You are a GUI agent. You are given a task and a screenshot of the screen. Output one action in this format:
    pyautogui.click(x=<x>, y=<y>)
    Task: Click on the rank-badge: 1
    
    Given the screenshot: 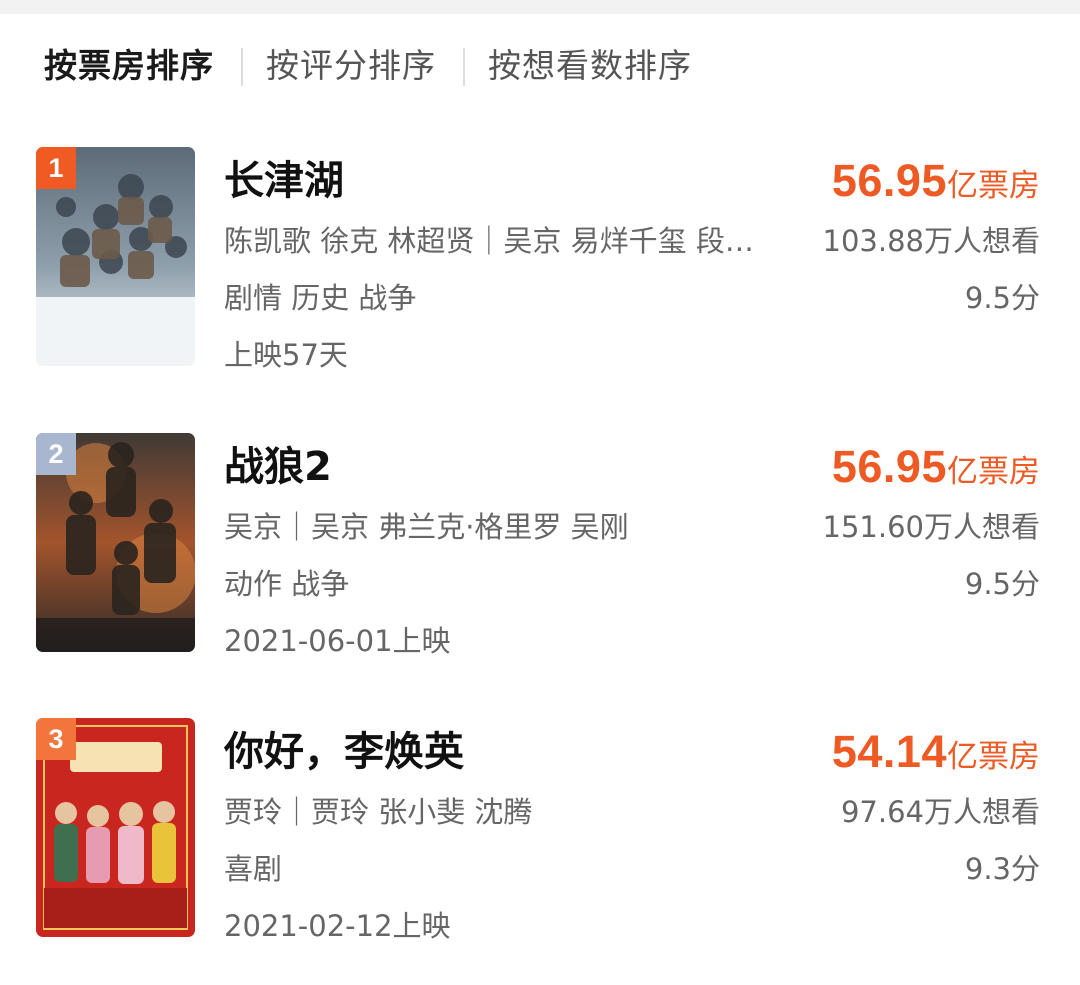 What is the action you would take?
    pyautogui.click(x=56, y=168)
    